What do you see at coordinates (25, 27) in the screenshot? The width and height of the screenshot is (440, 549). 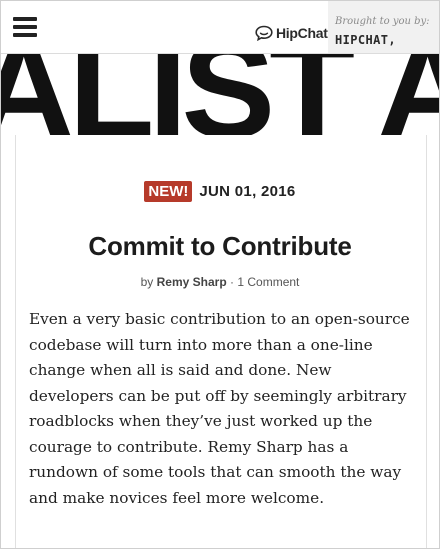 I see `hamburger-menu-icon` at bounding box center [25, 27].